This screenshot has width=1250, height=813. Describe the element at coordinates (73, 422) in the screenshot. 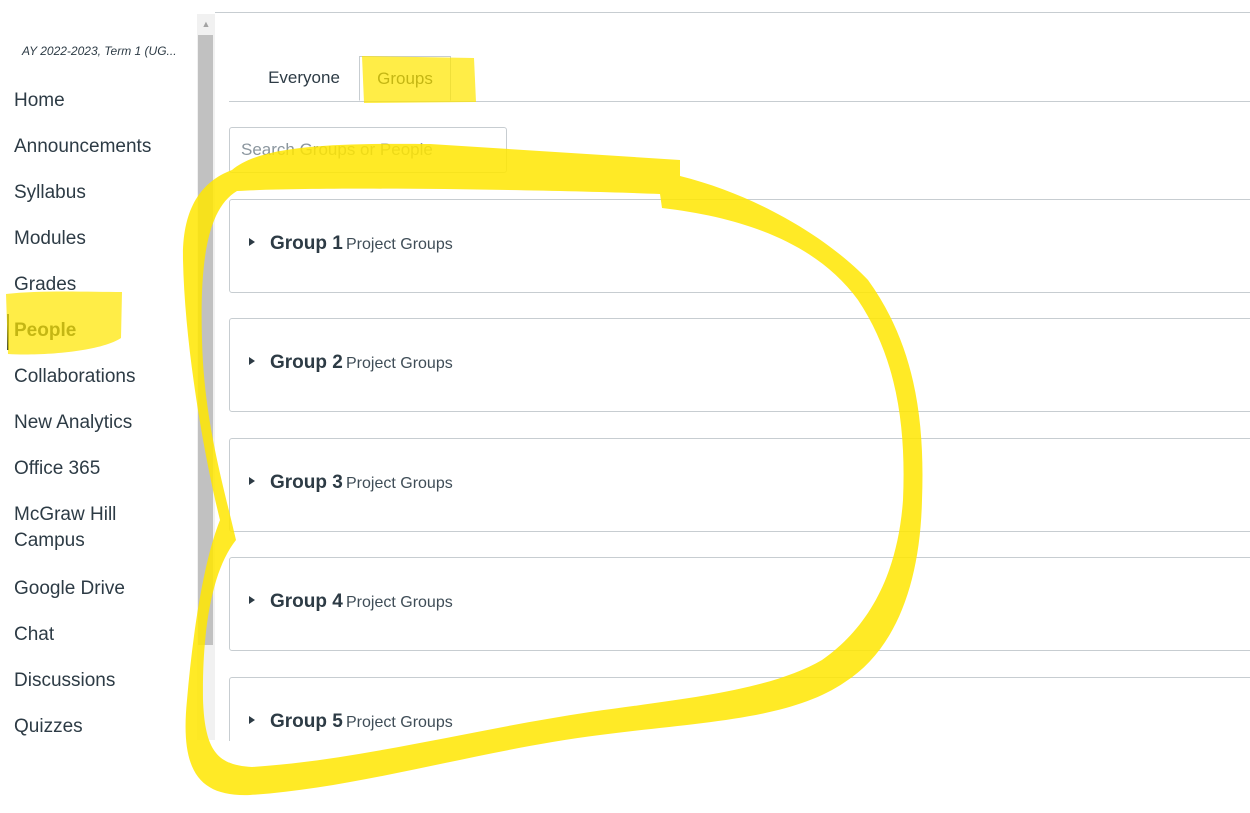

I see `nav-item-label: New Analytics` at that location.